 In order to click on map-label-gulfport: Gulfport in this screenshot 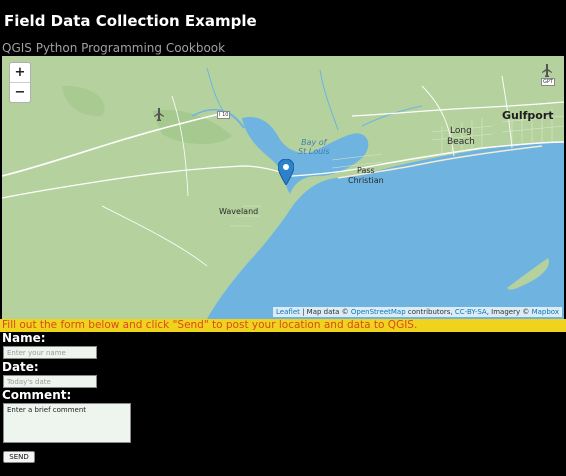, I will do `click(528, 115)`.